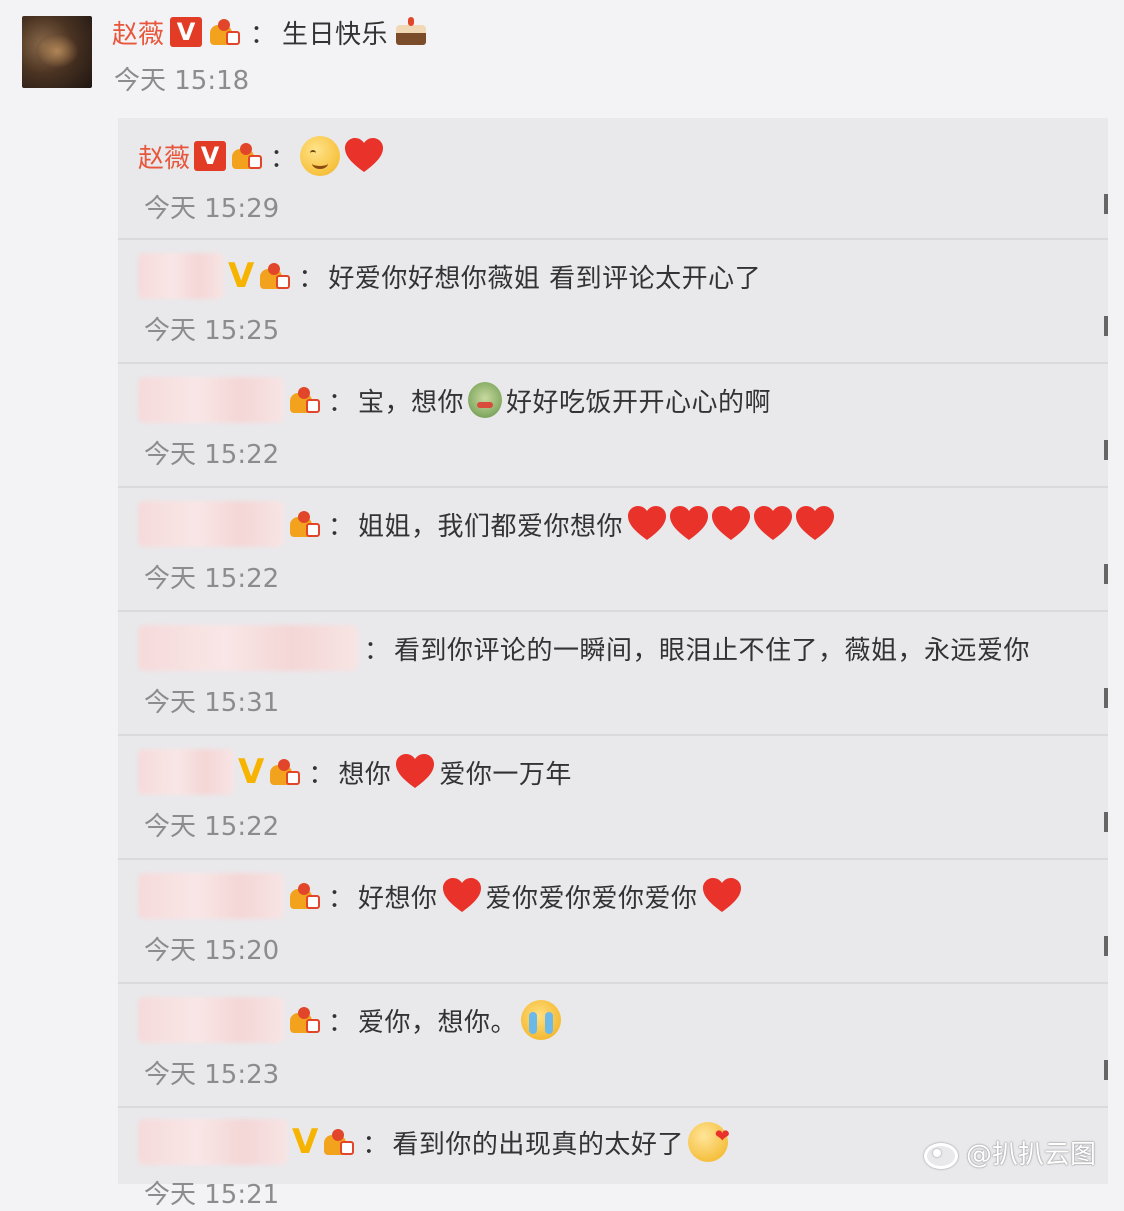 Image resolution: width=1124 pixels, height=1211 pixels. I want to click on comment-text: 宝，想你, so click(411, 402).